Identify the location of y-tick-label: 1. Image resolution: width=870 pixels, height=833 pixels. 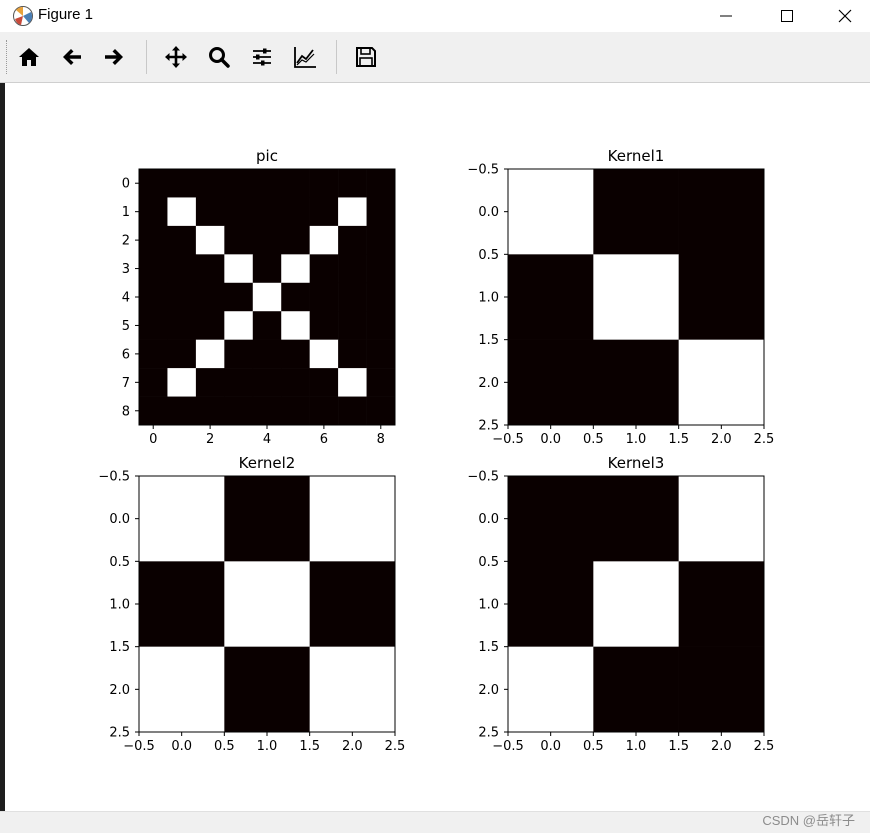
(126, 212).